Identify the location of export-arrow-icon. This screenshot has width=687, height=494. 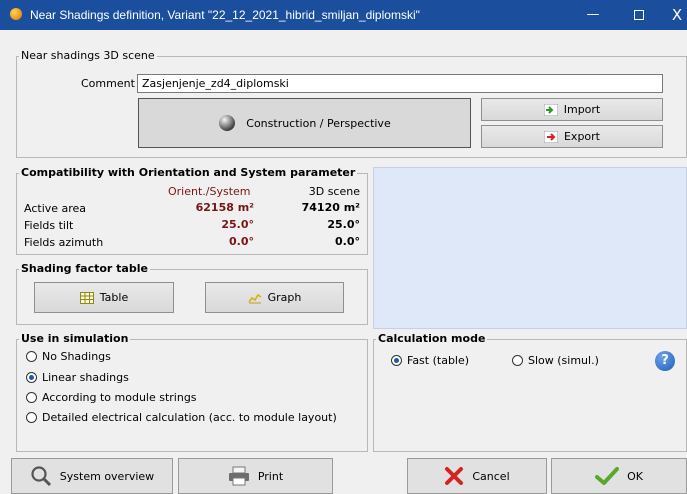
(550, 136).